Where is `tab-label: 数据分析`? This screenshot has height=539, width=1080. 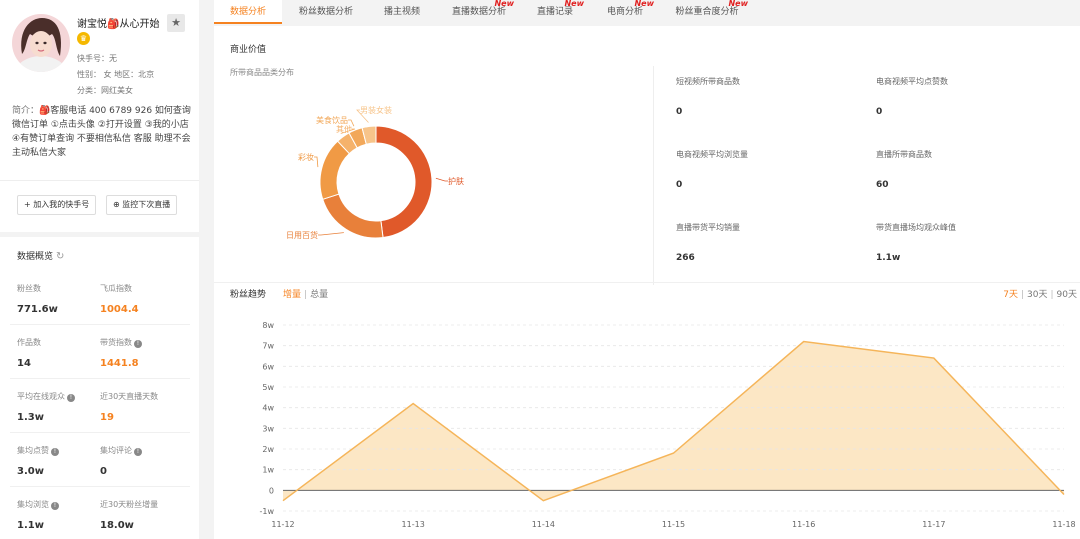
tab-label: 数据分析 is located at coordinates (247, 12).